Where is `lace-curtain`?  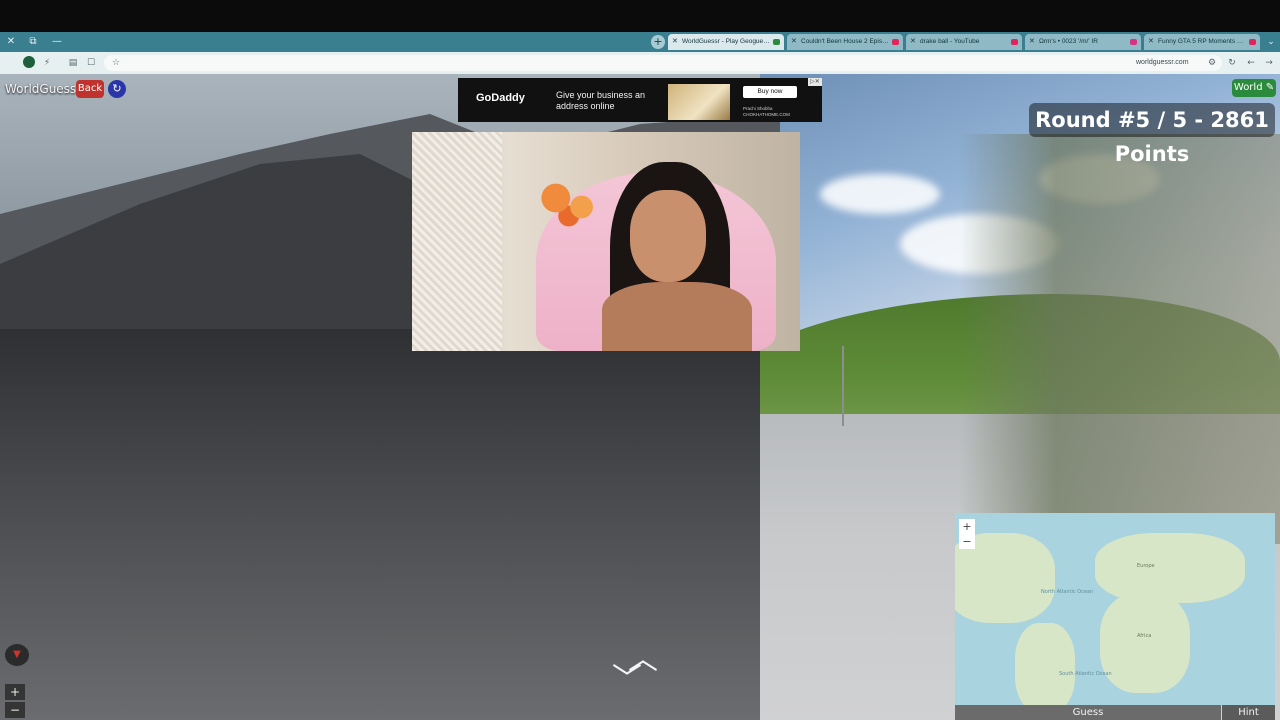
lace-curtain is located at coordinates (457, 241).